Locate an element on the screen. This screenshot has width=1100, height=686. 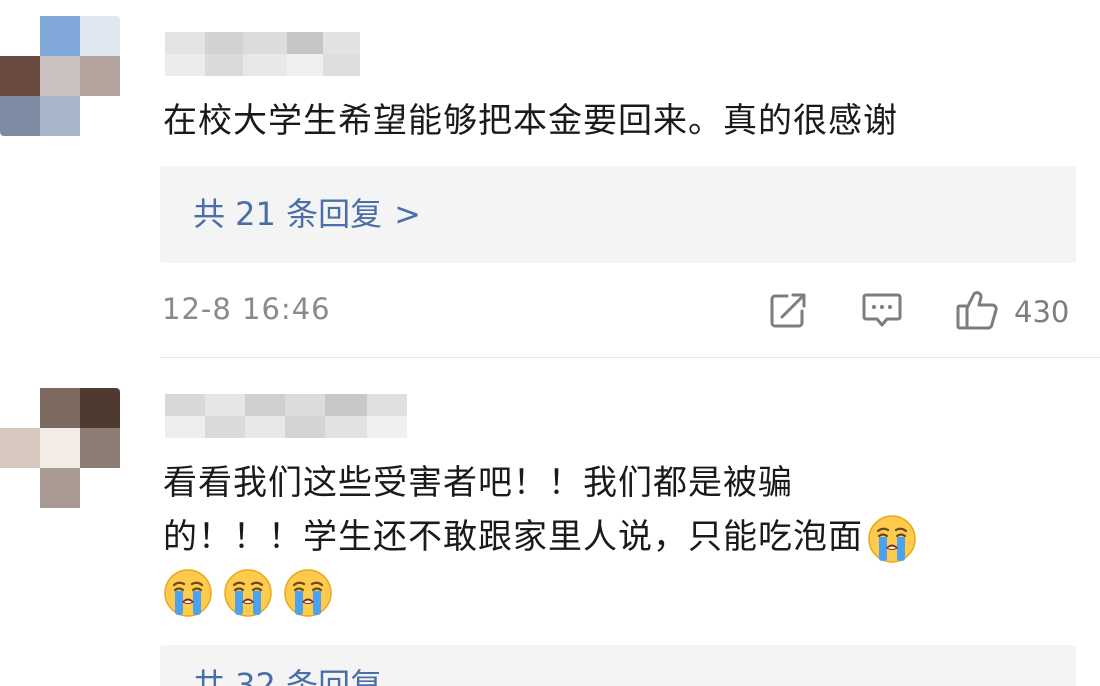
comment-text-line: 的！！！学生还不敢跟家里人说，只能吃泡面 is located at coordinates (623, 537).